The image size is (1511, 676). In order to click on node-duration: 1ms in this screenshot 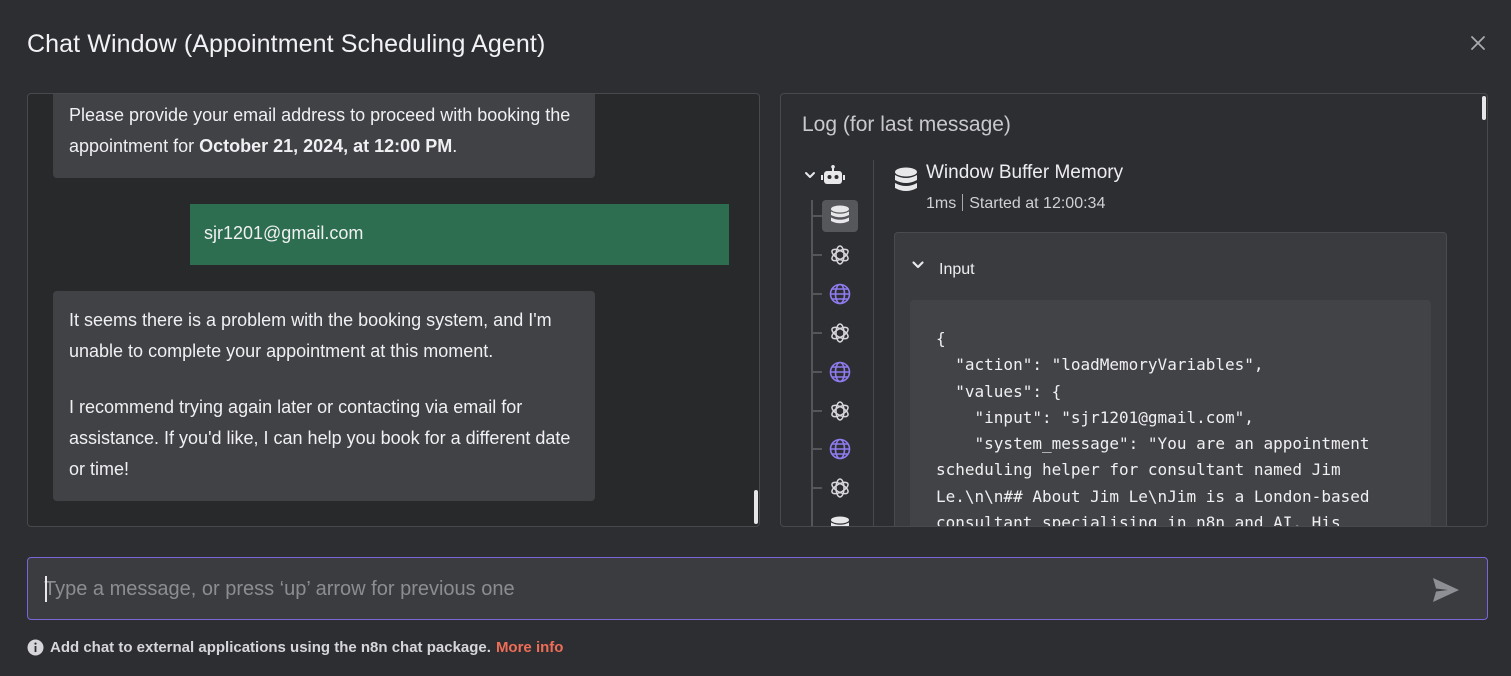, I will do `click(941, 203)`.